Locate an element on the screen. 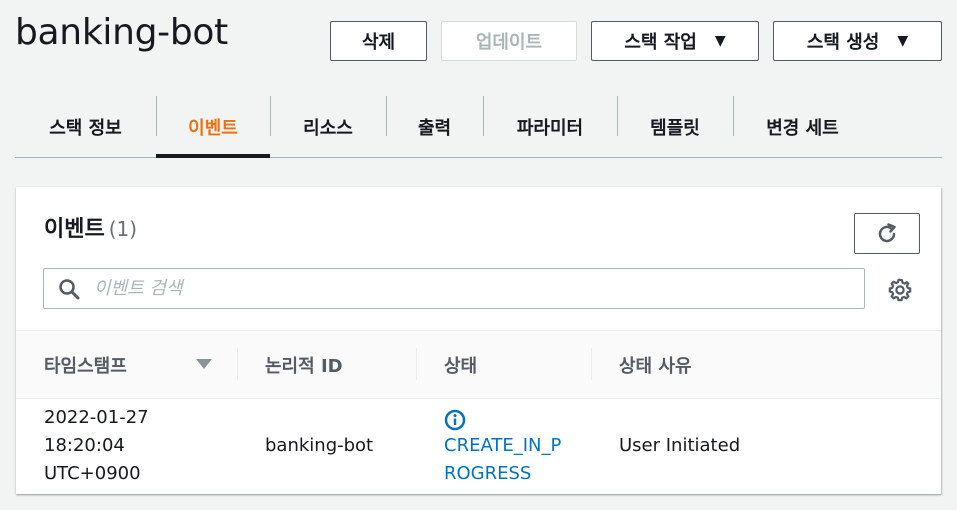  stack-tabs: 스택 정보 이벤트 리소스 출력 파라미터 템플릿 변경 세트 is located at coordinates (478, 127).